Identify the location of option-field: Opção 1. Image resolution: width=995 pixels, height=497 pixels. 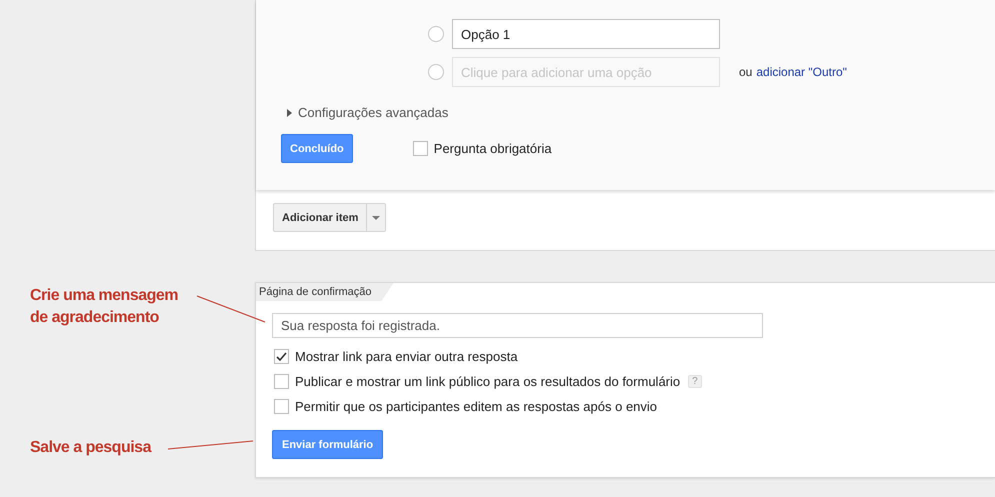
(586, 34).